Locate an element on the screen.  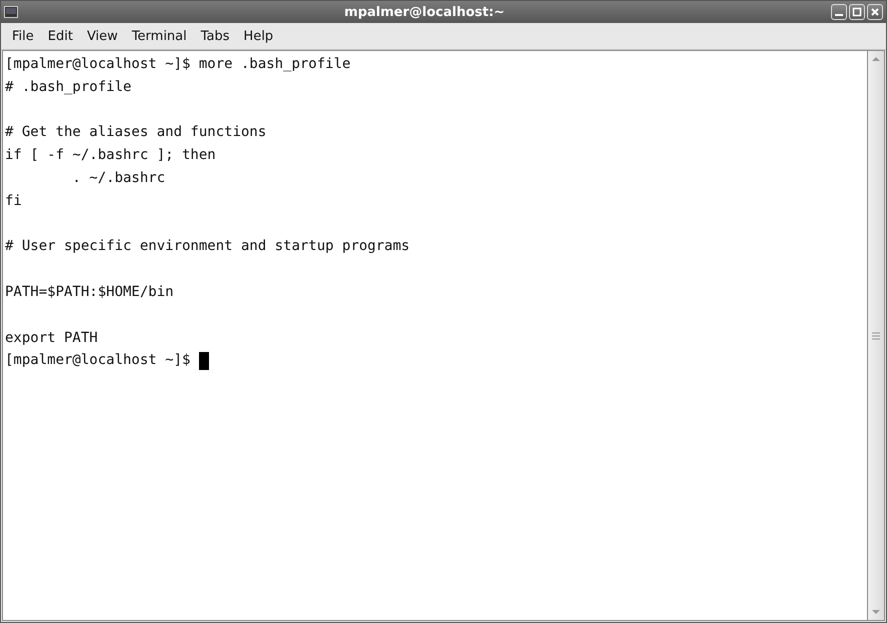
terminal-line: if [ -f ~/.bashrc ]; then is located at coordinates (110, 156).